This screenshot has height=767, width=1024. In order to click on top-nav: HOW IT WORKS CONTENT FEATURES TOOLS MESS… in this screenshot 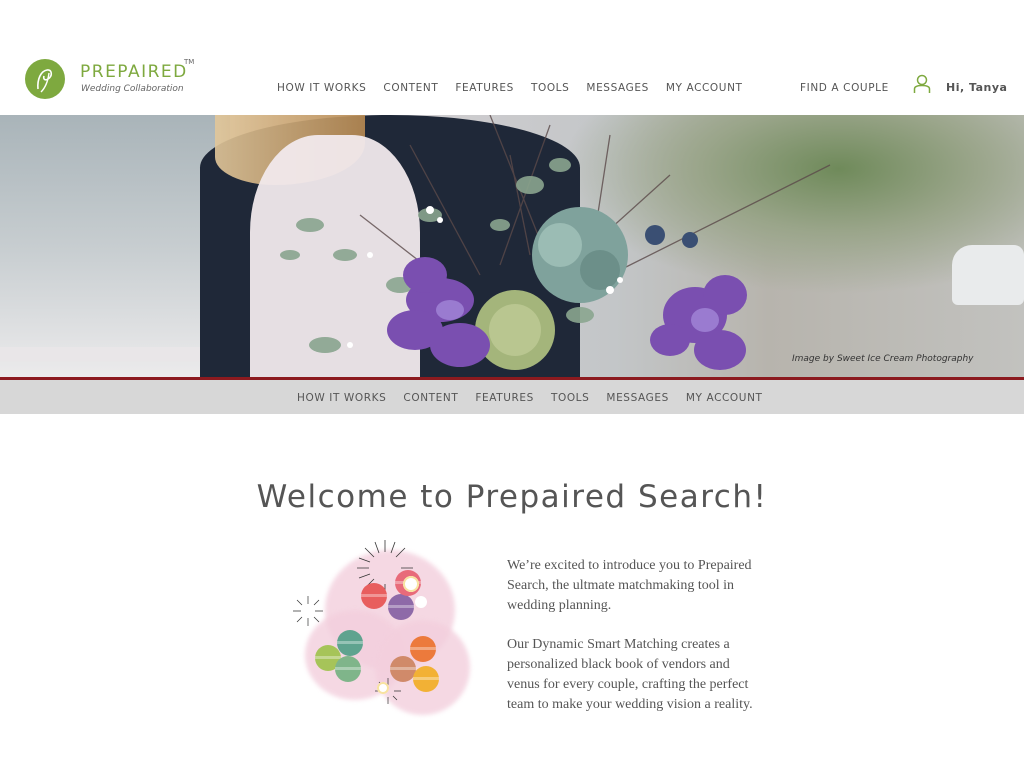, I will do `click(518, 88)`.